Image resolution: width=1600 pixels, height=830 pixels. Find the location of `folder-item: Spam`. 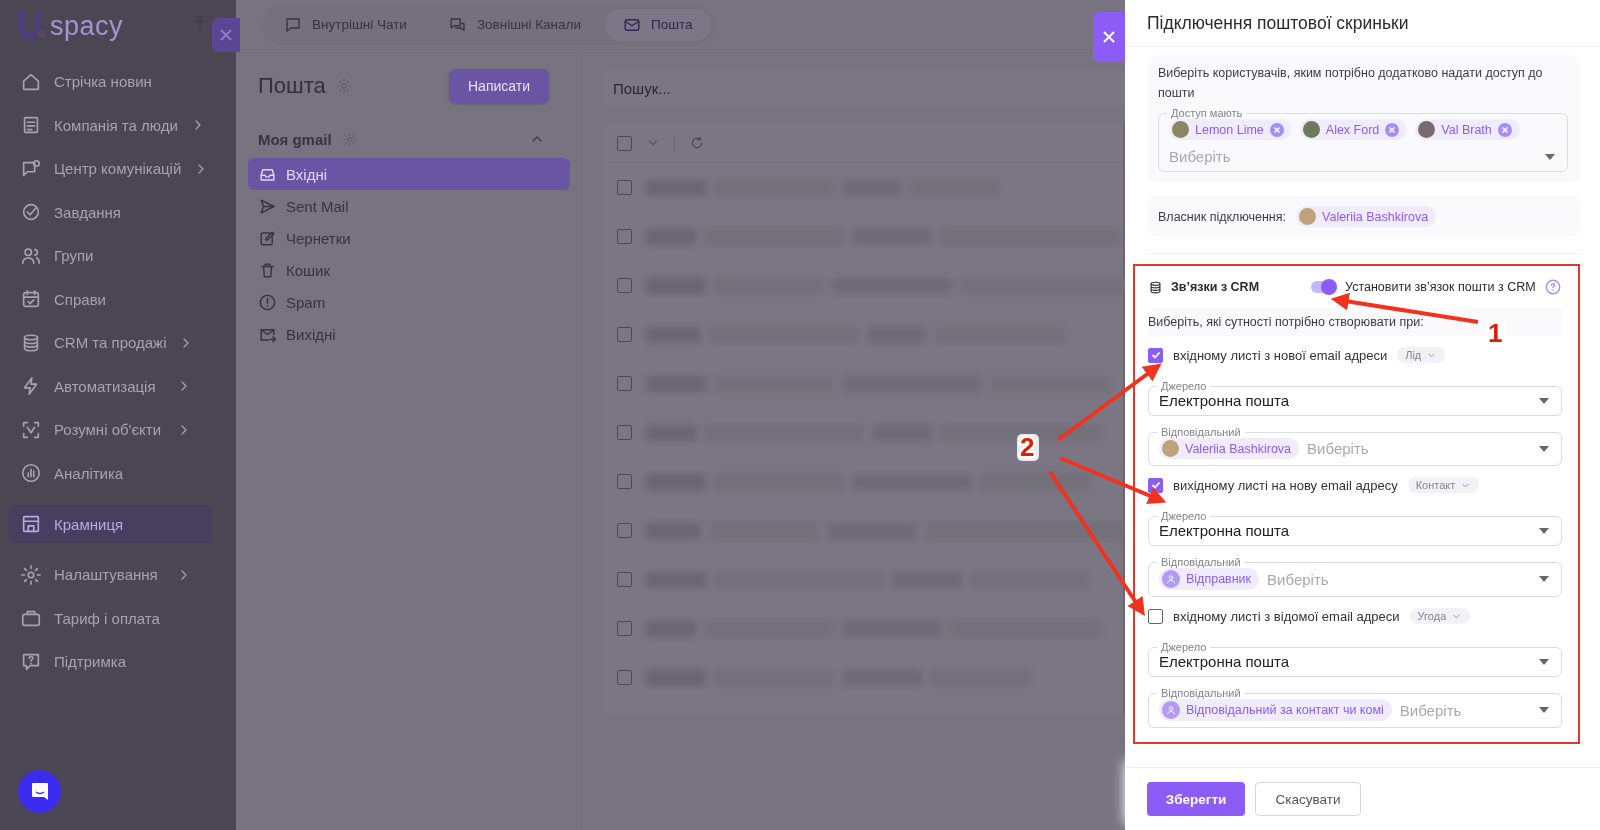

folder-item: Spam is located at coordinates (409, 302).